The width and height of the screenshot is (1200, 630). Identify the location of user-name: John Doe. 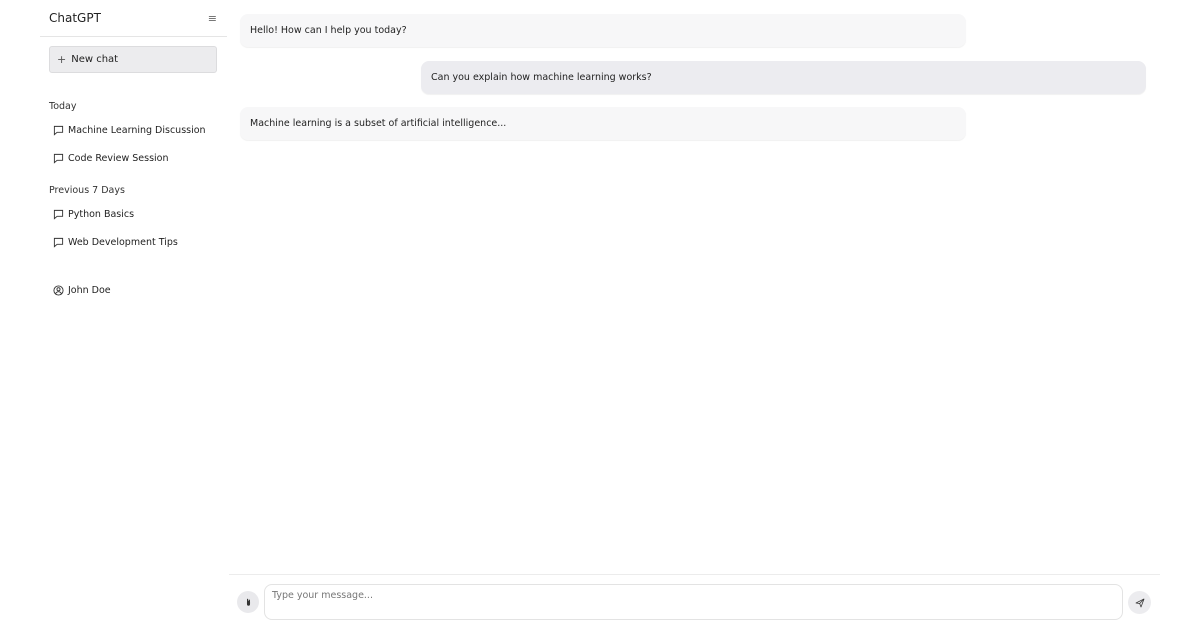
(89, 290).